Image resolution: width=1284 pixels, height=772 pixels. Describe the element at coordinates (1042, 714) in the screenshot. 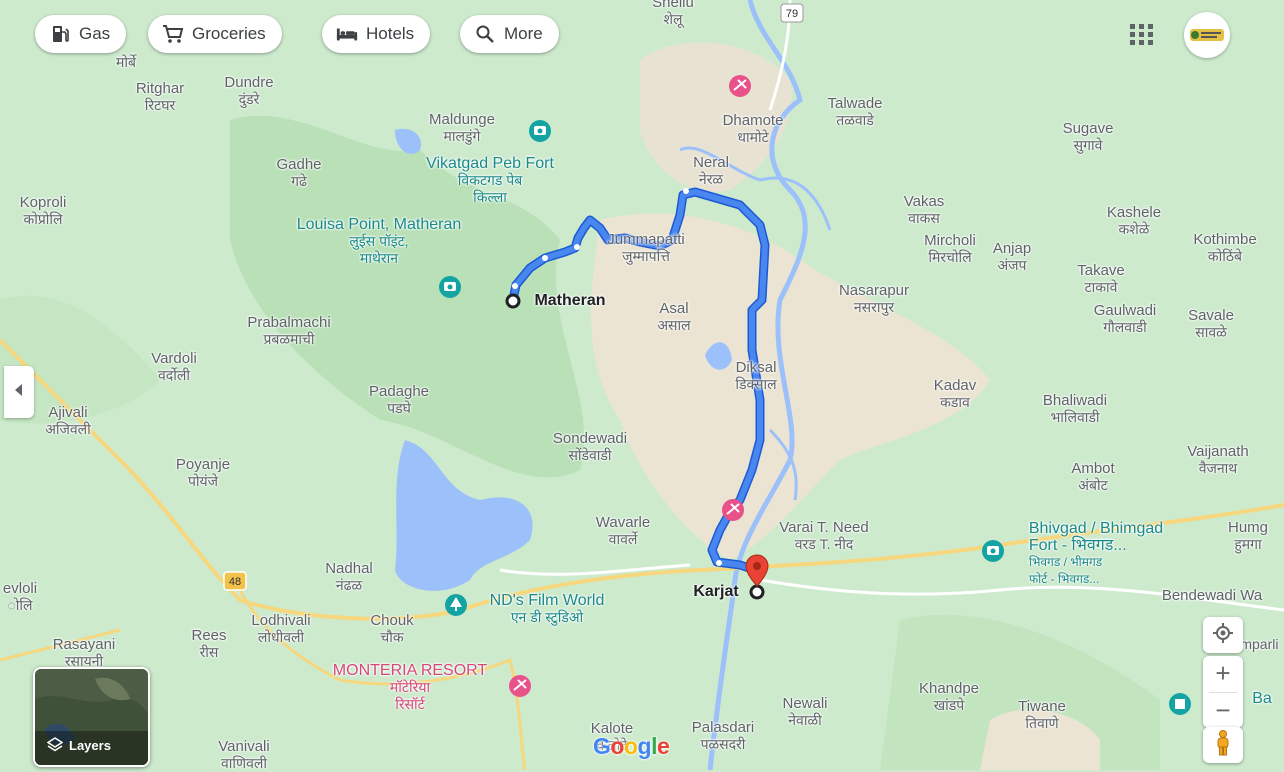

I see `place-tiwane: Tiwane तिवाणे` at that location.